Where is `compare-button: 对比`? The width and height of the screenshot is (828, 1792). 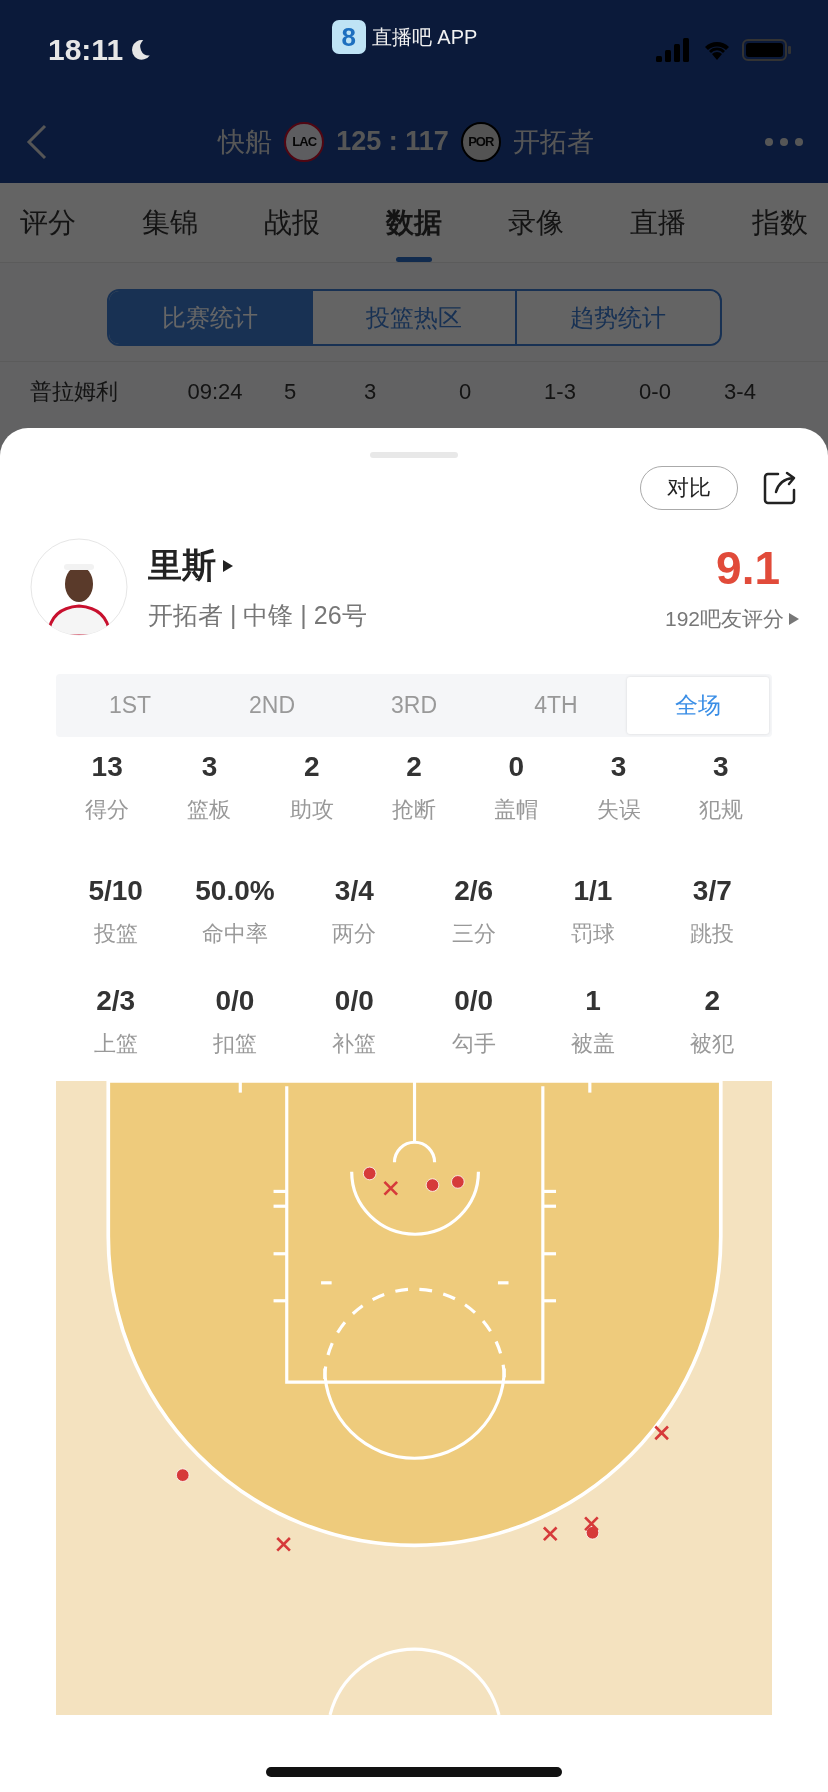 compare-button: 对比 is located at coordinates (689, 488).